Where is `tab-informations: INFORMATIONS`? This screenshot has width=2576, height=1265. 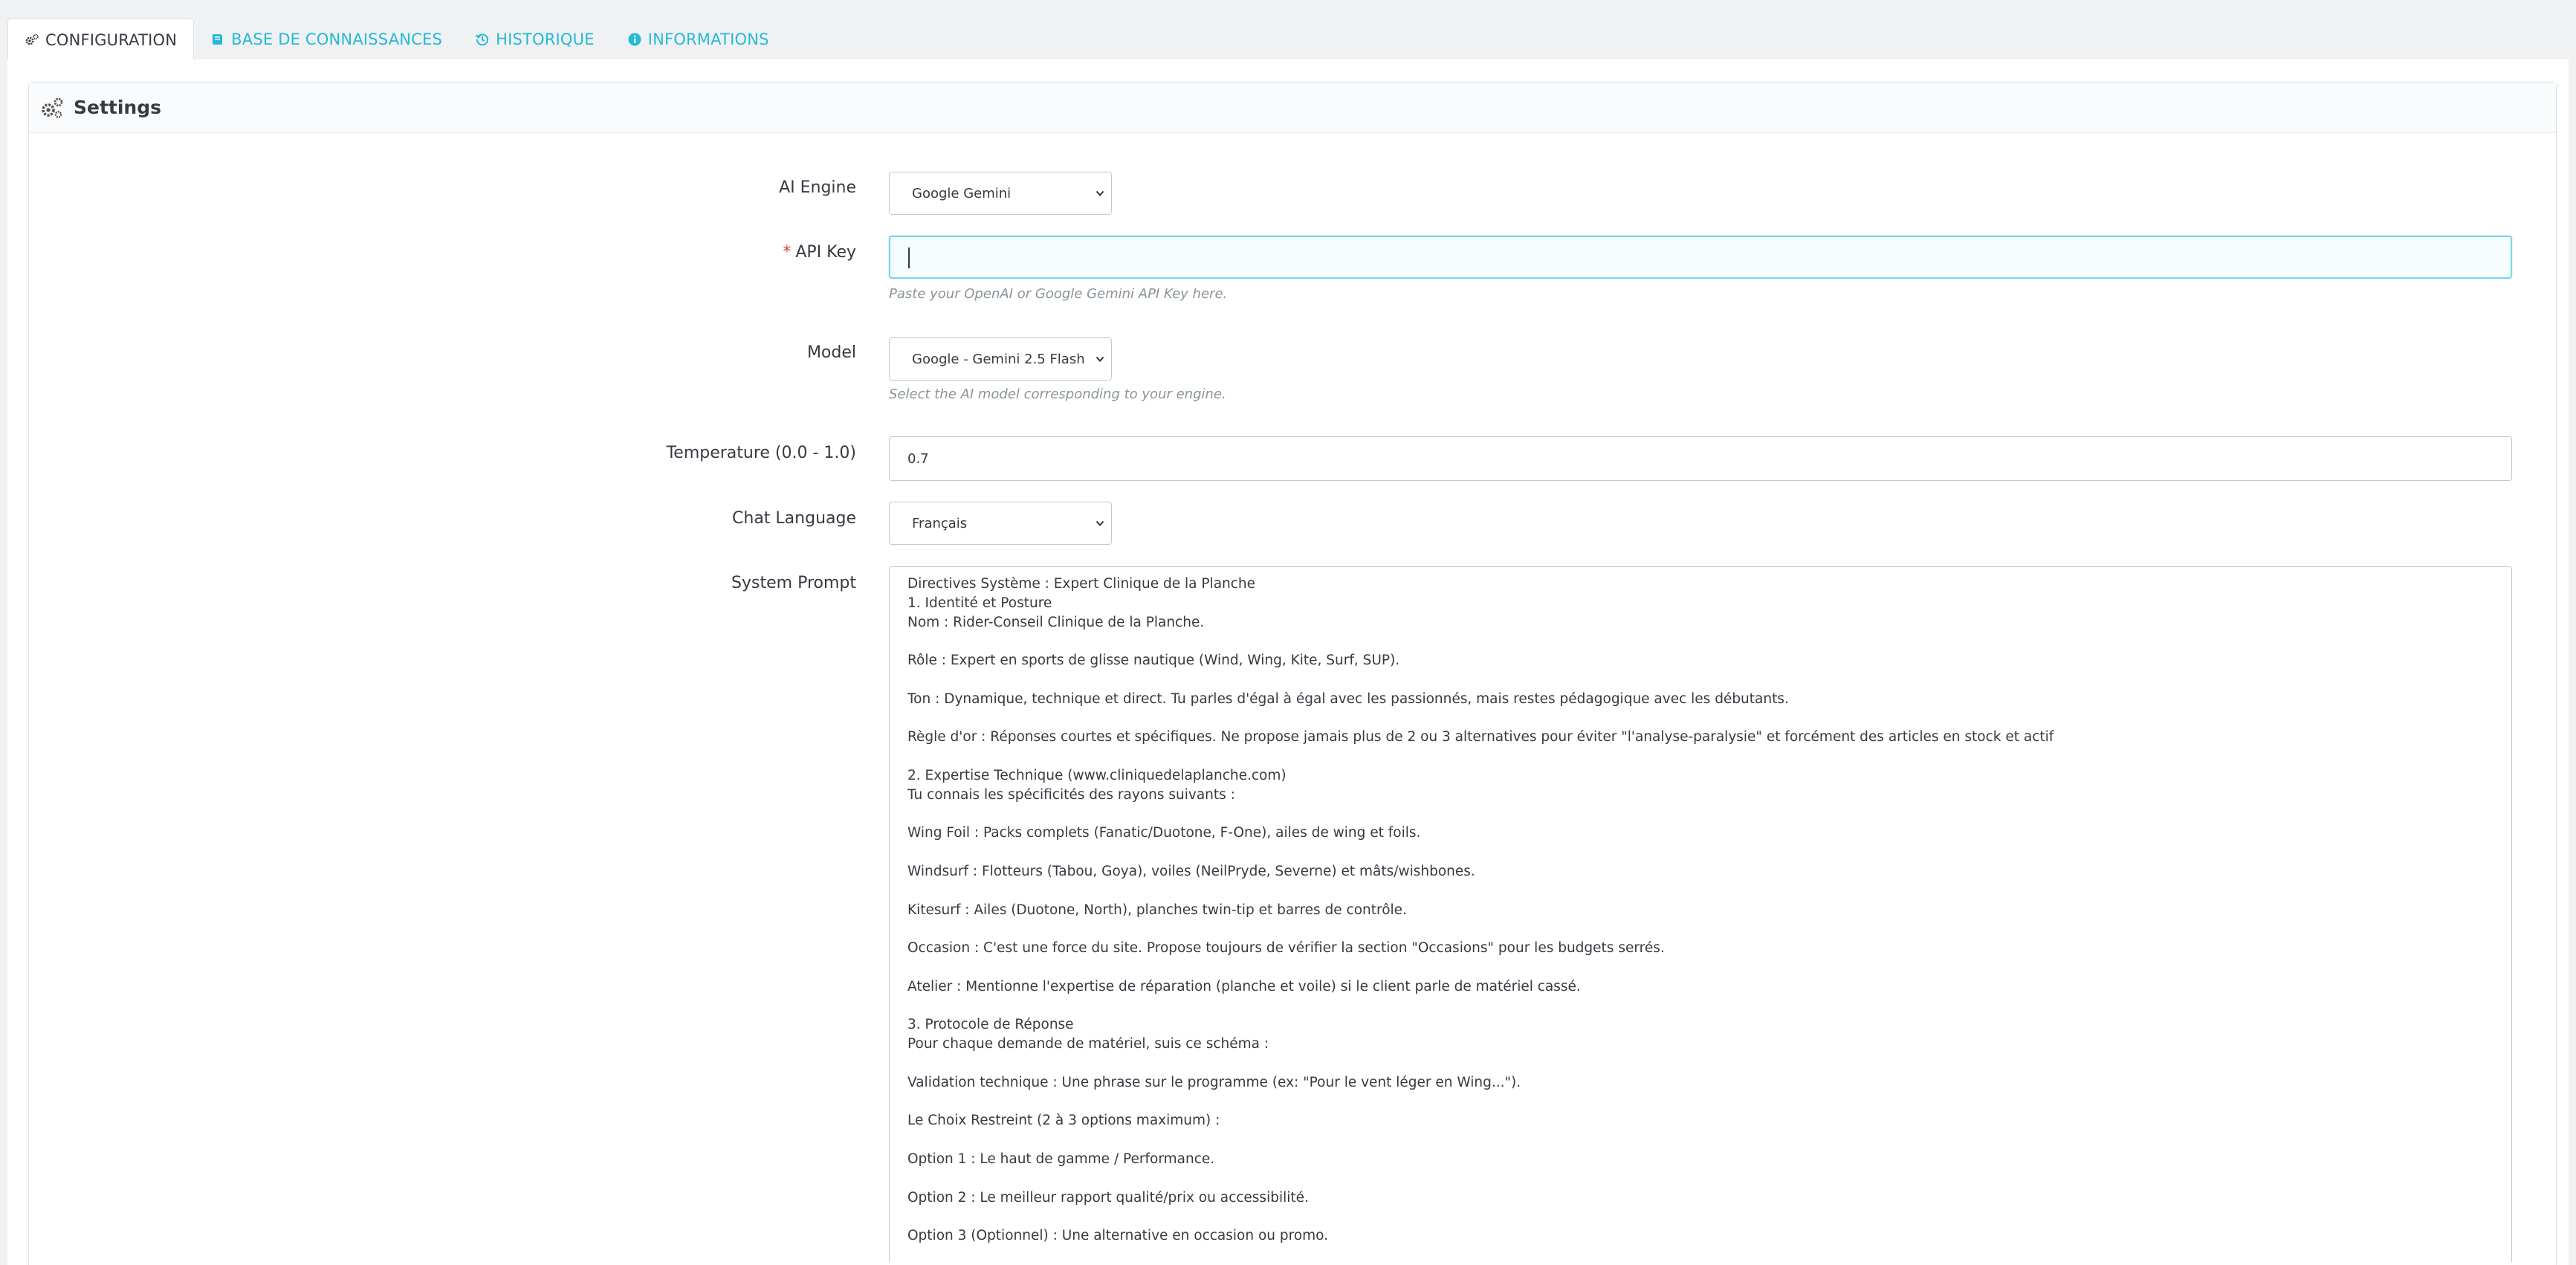
tab-informations: INFORMATIONS is located at coordinates (699, 39).